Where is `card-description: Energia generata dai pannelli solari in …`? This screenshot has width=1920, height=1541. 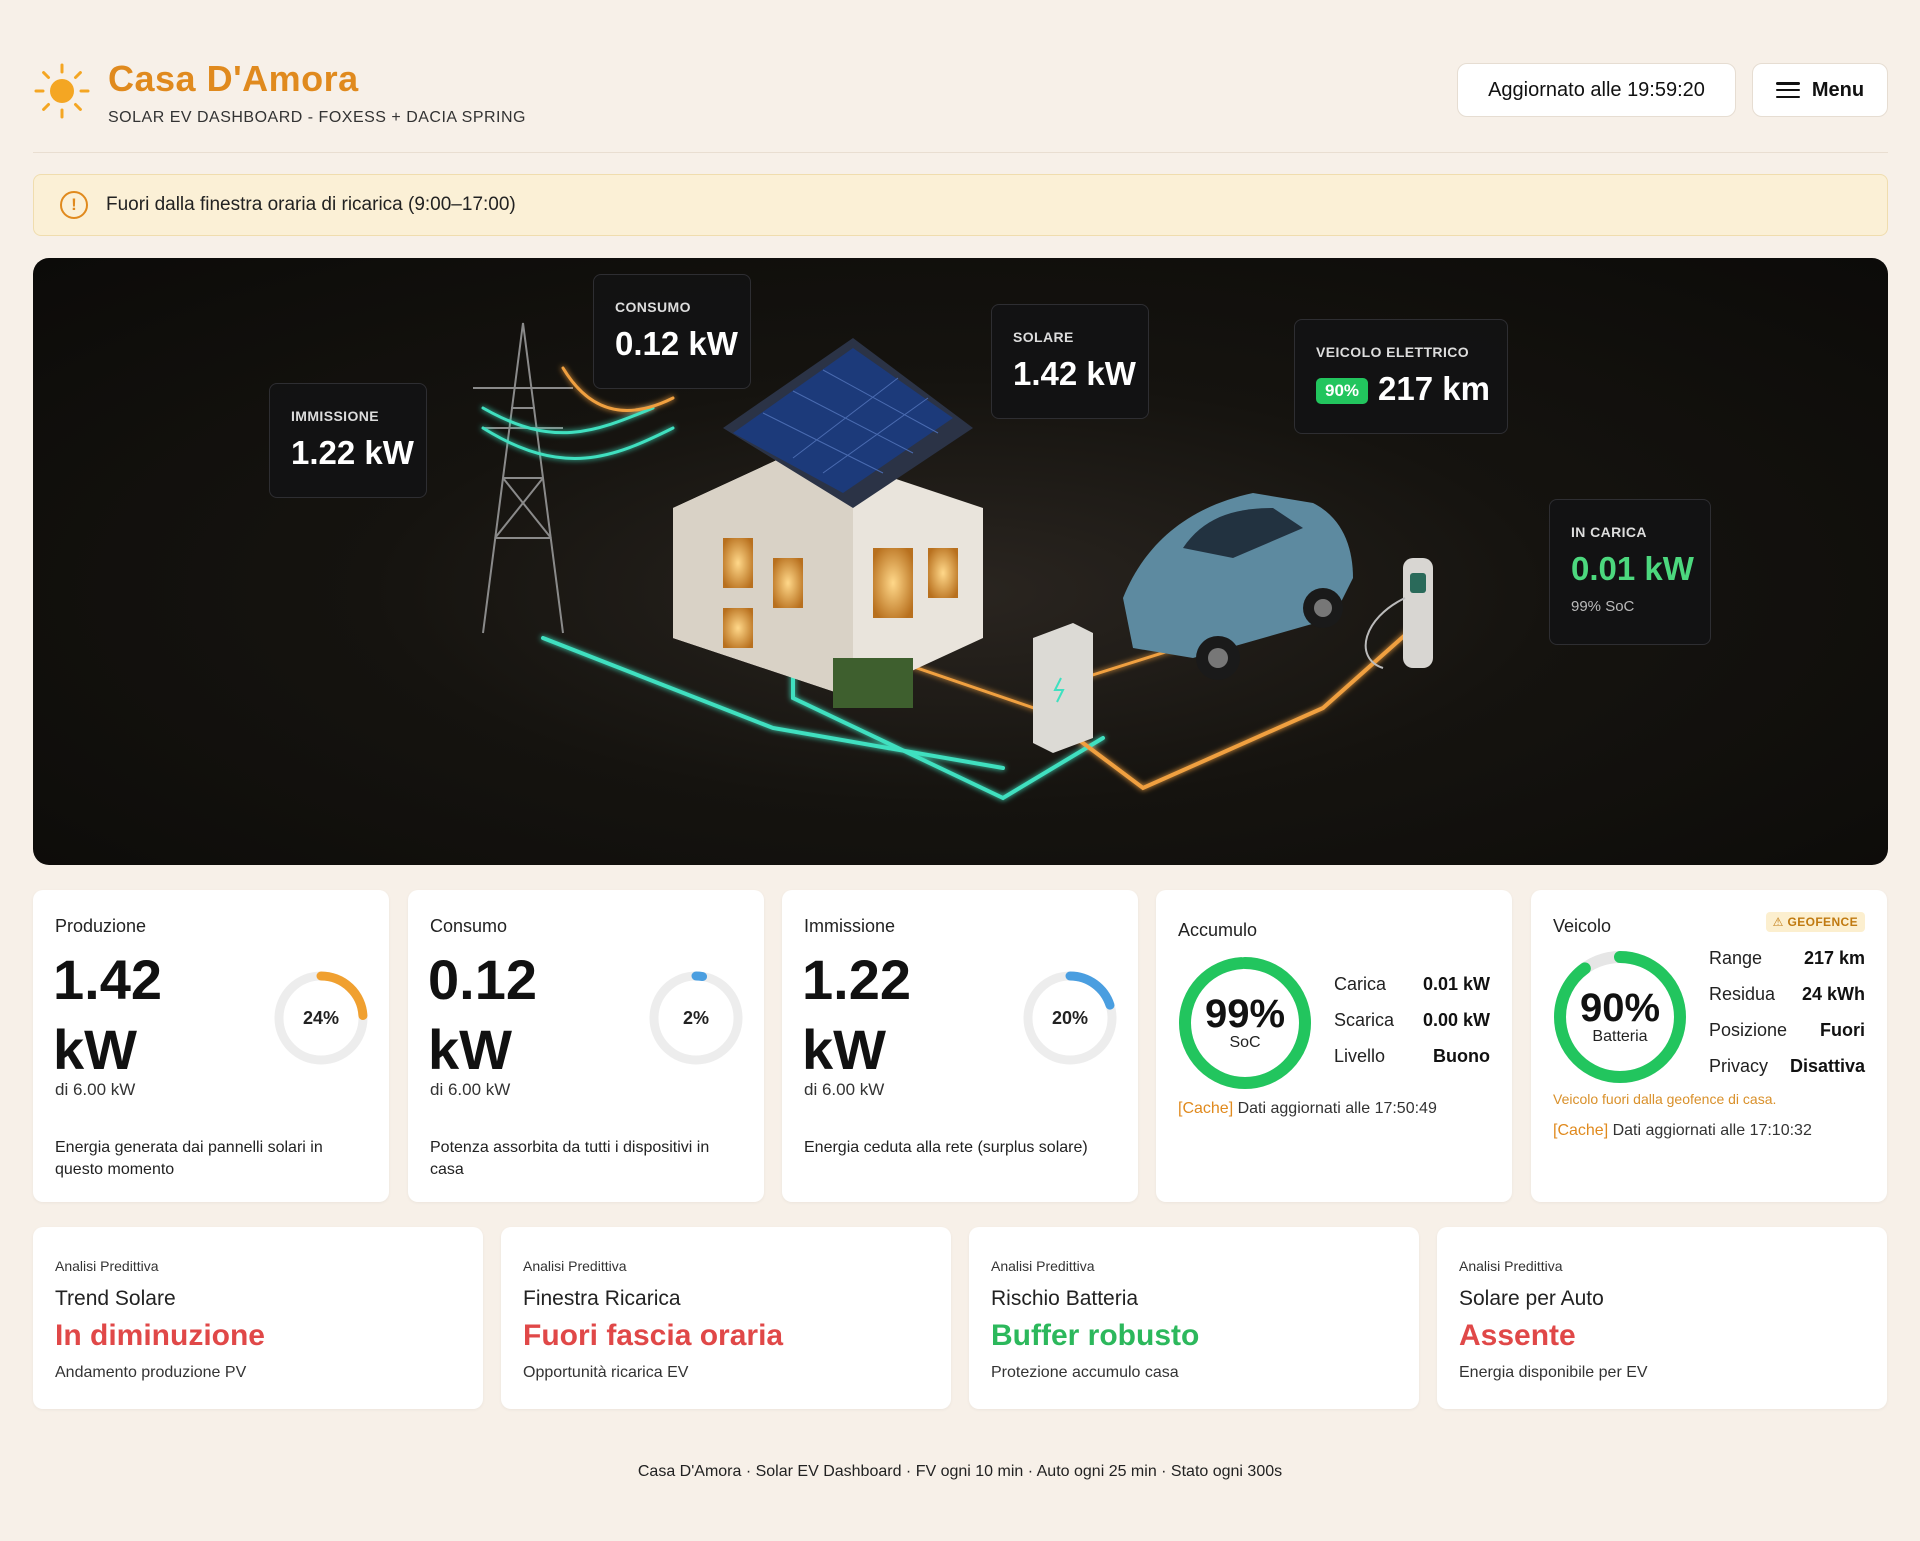
card-description: Energia generata dai pannelli solari in … is located at coordinates (189, 1158).